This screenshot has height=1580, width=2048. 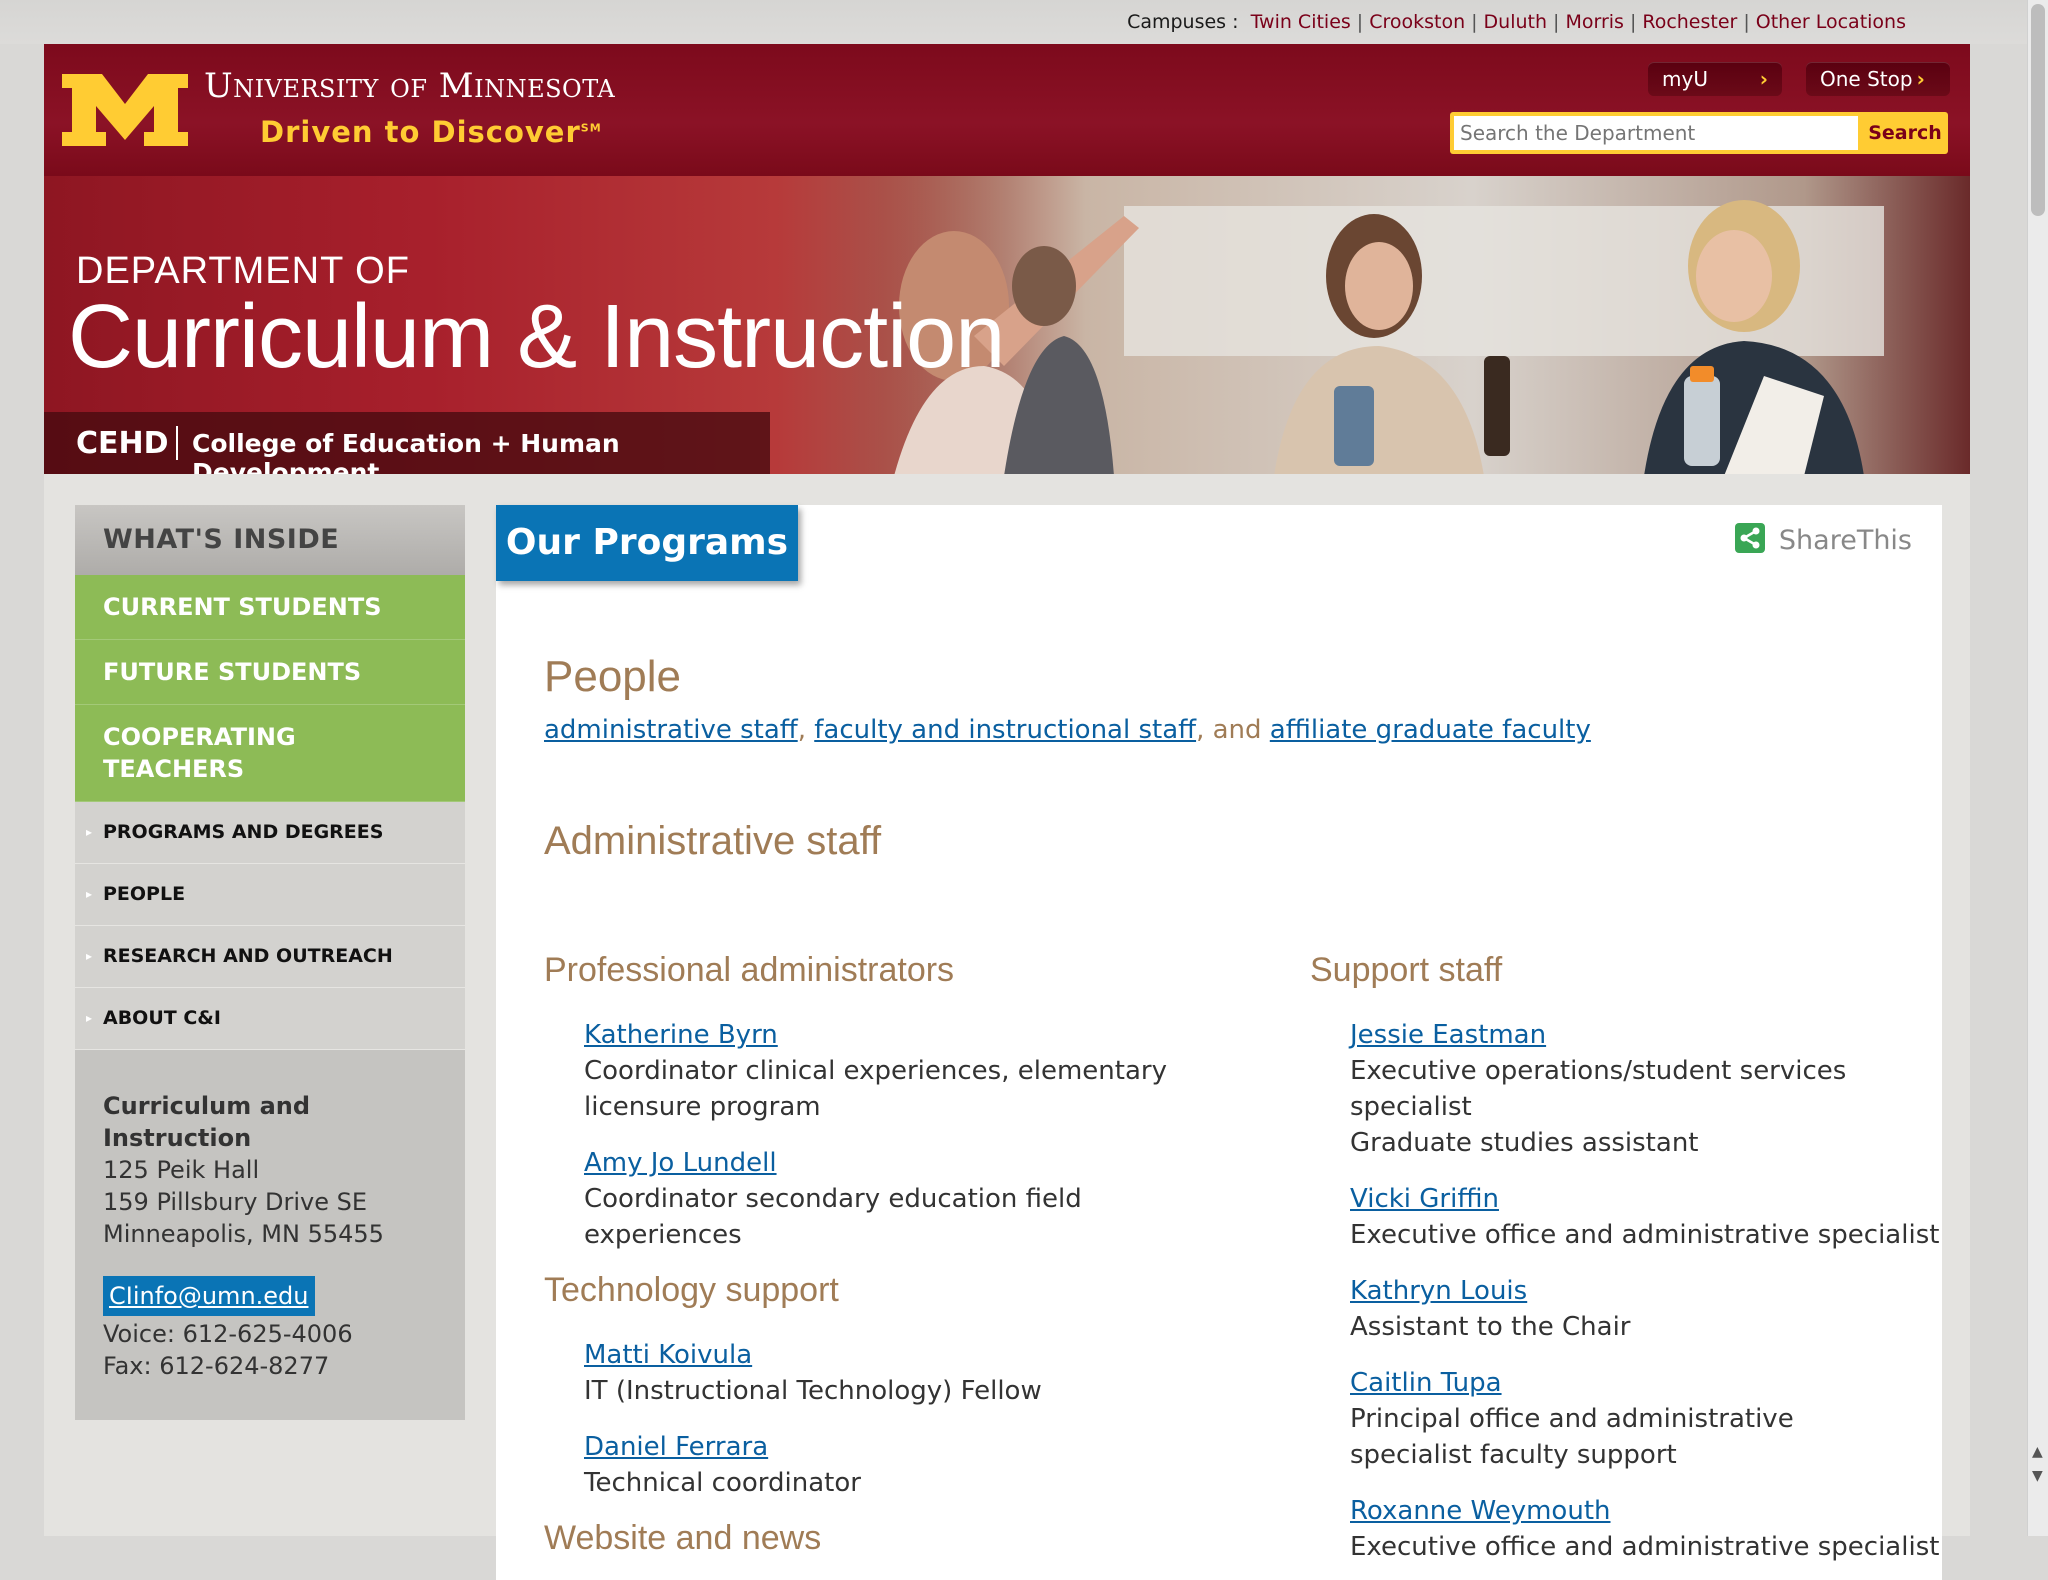 I want to click on technology-support-heading: Technology support, so click(x=691, y=1290).